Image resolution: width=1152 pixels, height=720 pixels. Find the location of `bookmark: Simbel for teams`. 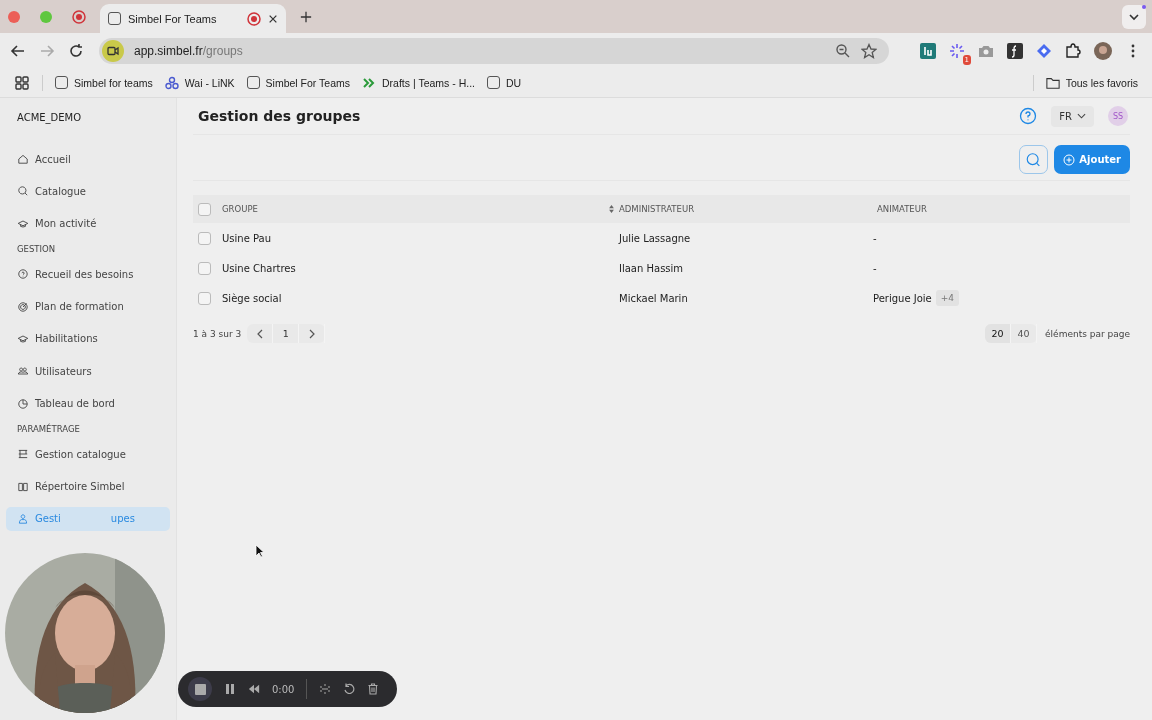

bookmark: Simbel for teams is located at coordinates (104, 82).